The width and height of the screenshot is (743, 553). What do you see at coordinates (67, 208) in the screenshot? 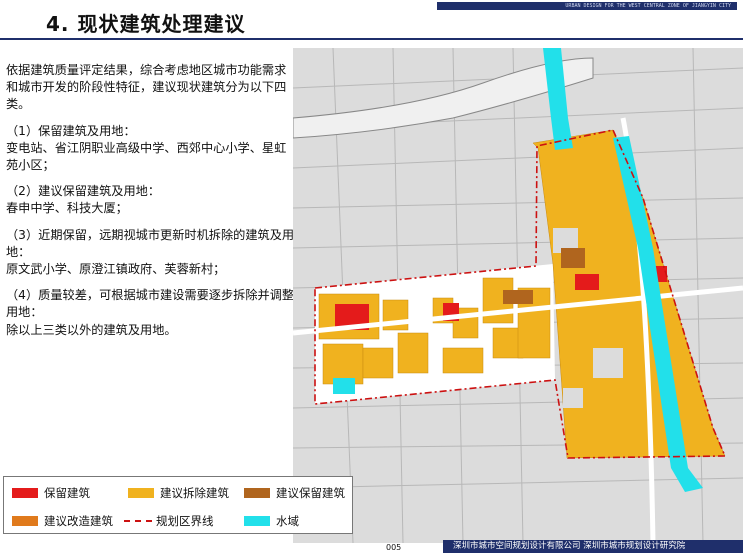
I see `category-detail: 春申中学、科技大厦；` at bounding box center [67, 208].